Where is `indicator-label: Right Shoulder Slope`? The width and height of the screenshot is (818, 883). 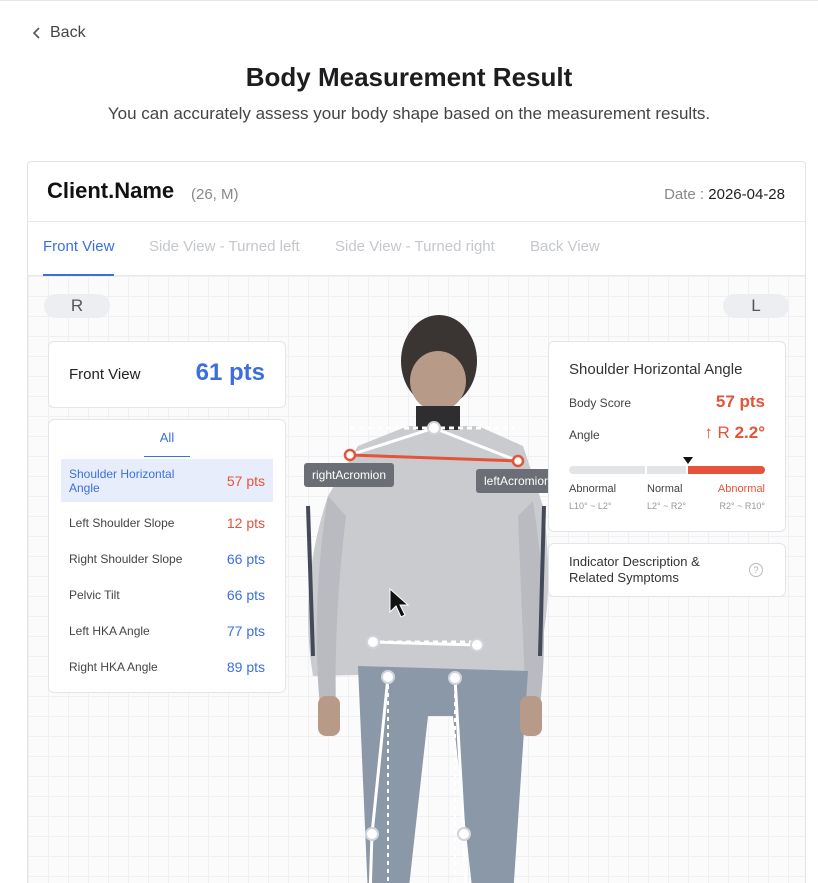
indicator-label: Right Shoulder Slope is located at coordinates (126, 559).